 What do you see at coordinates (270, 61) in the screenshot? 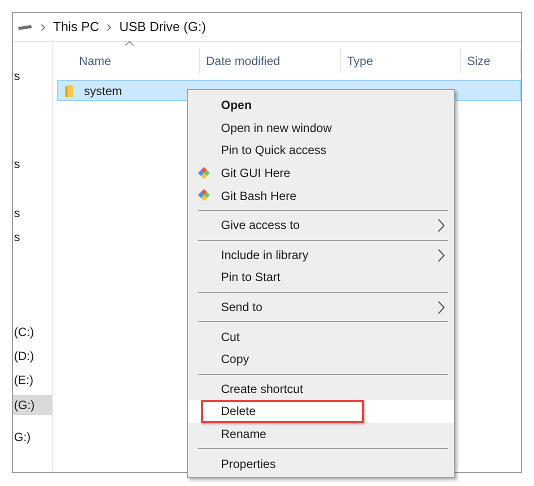
I see `column-header: Date modified` at bounding box center [270, 61].